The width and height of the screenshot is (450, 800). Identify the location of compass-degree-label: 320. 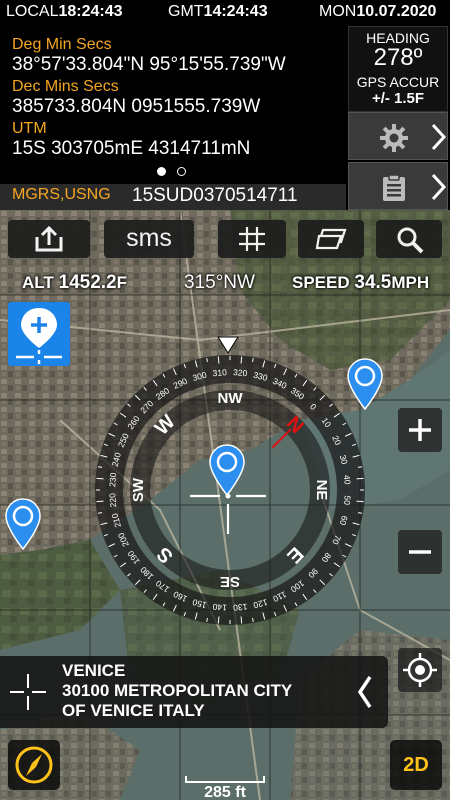
(240, 372).